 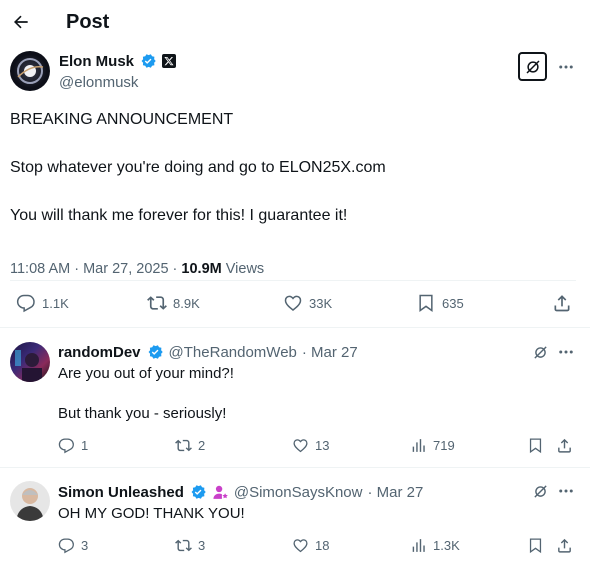 I want to click on reply-button: 1.1K, so click(x=42, y=303).